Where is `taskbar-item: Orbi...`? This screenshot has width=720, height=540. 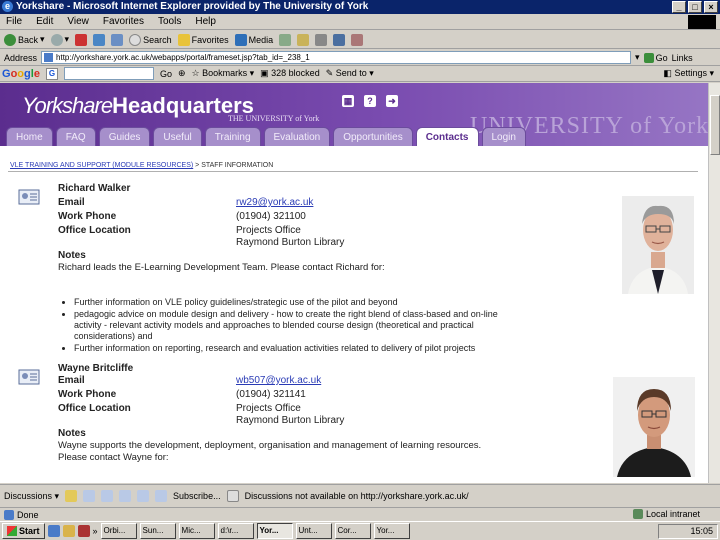 taskbar-item: Orbi... is located at coordinates (118, 531).